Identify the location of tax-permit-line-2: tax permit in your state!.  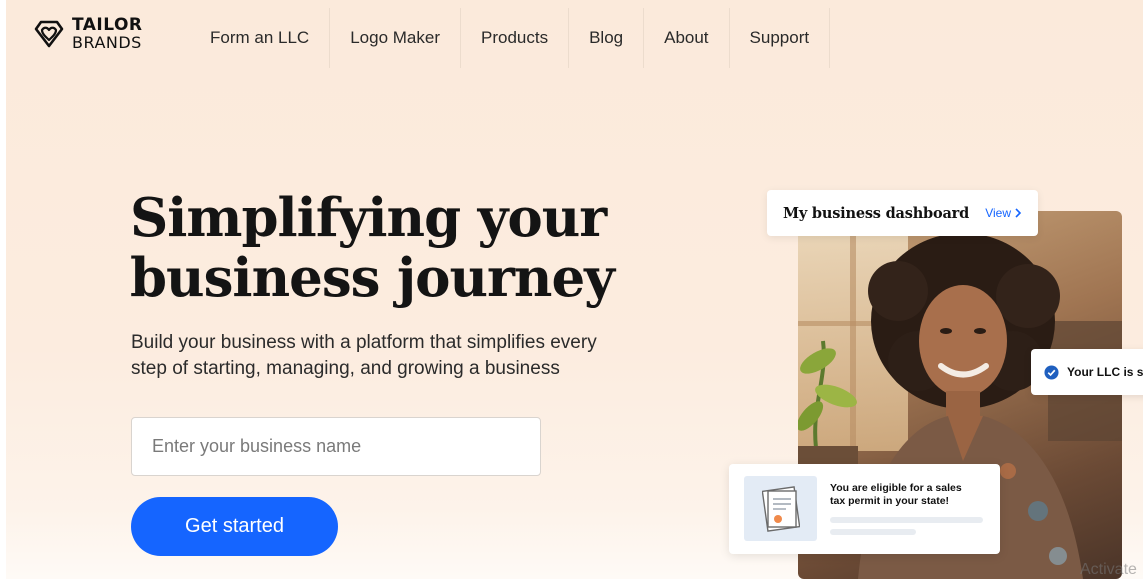
(890, 501).